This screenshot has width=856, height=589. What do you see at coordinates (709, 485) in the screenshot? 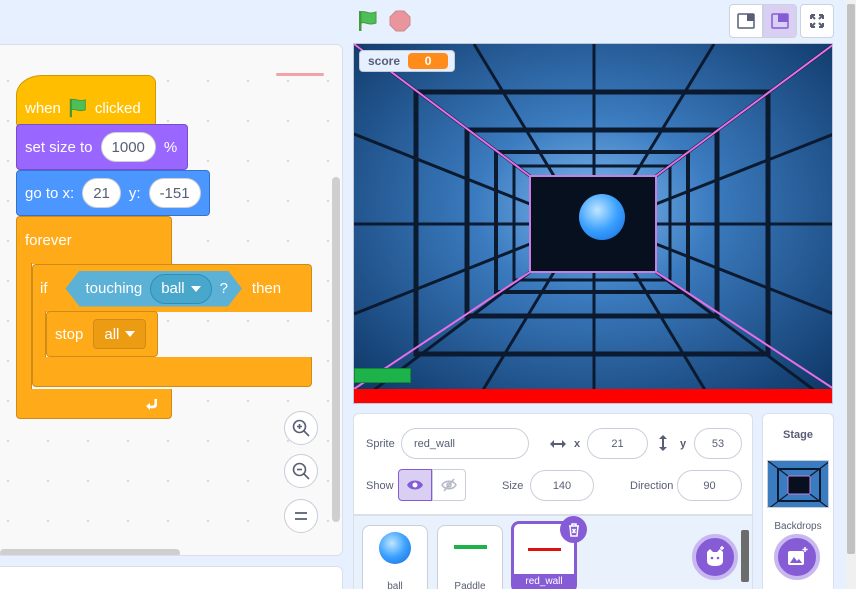
I see `direction-input: 90` at bounding box center [709, 485].